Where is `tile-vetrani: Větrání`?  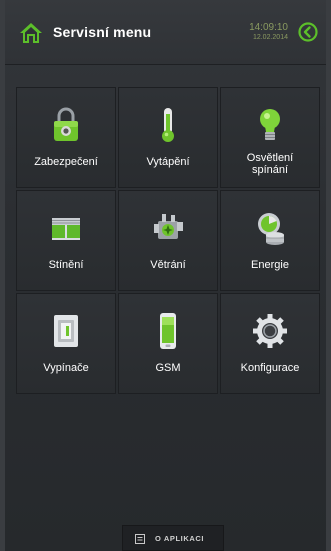
tile-vetrani: Větrání is located at coordinates (168, 240).